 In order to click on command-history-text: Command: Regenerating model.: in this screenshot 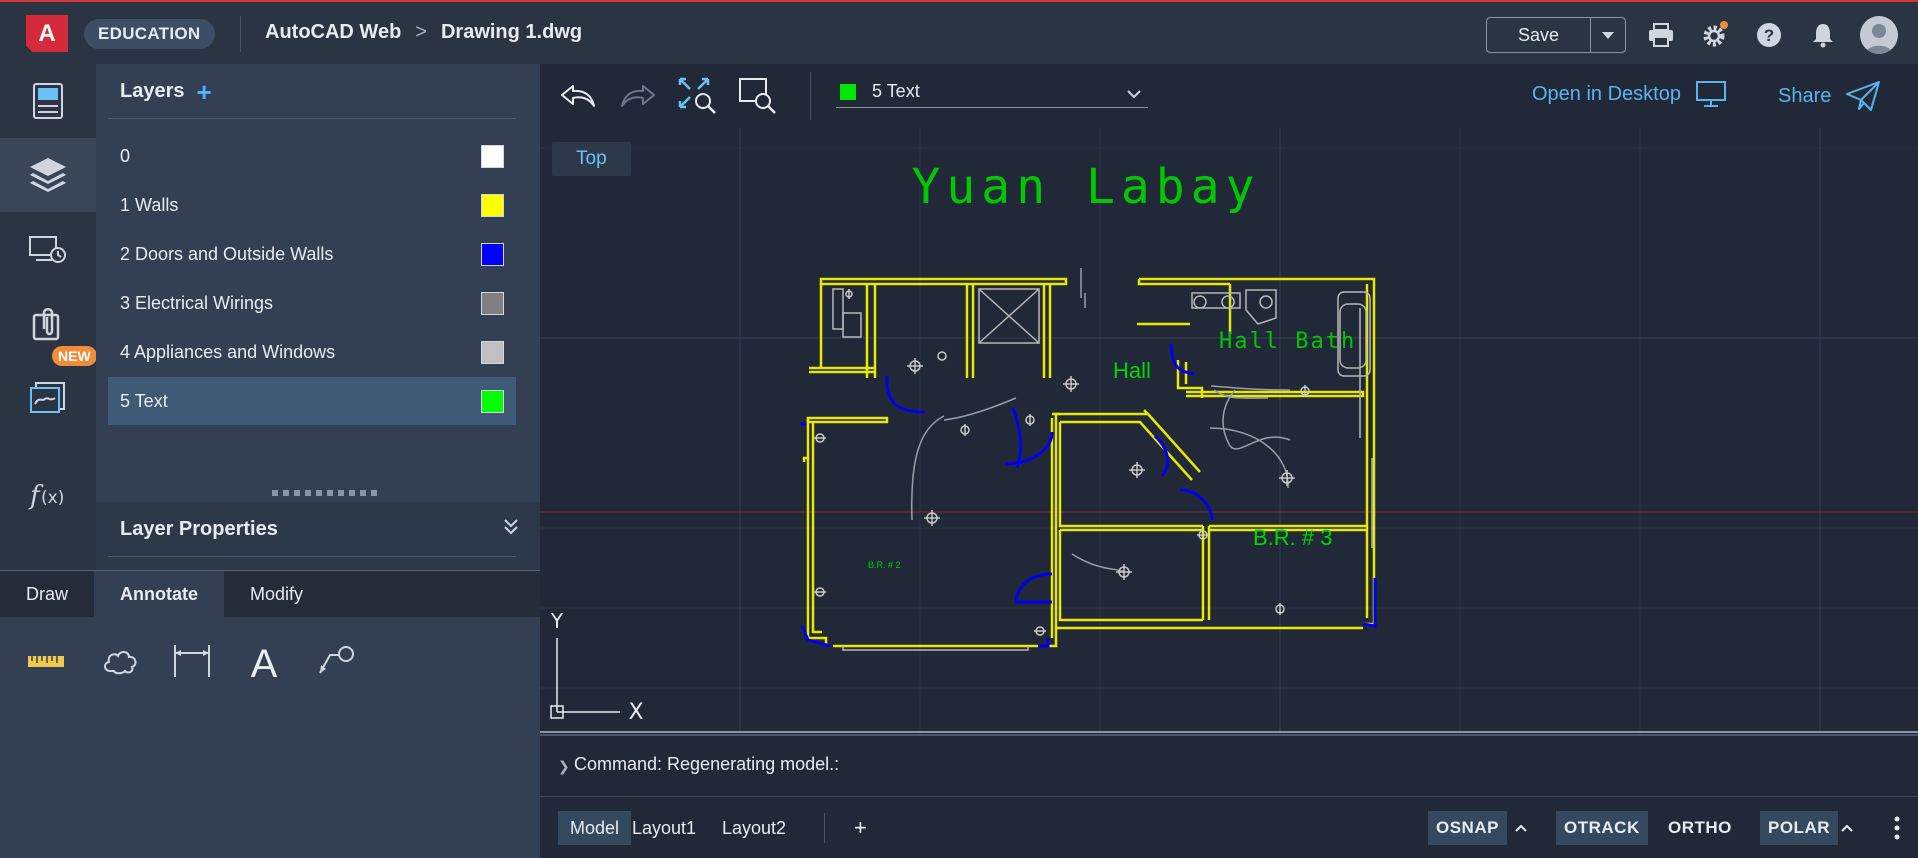, I will do `click(707, 764)`.